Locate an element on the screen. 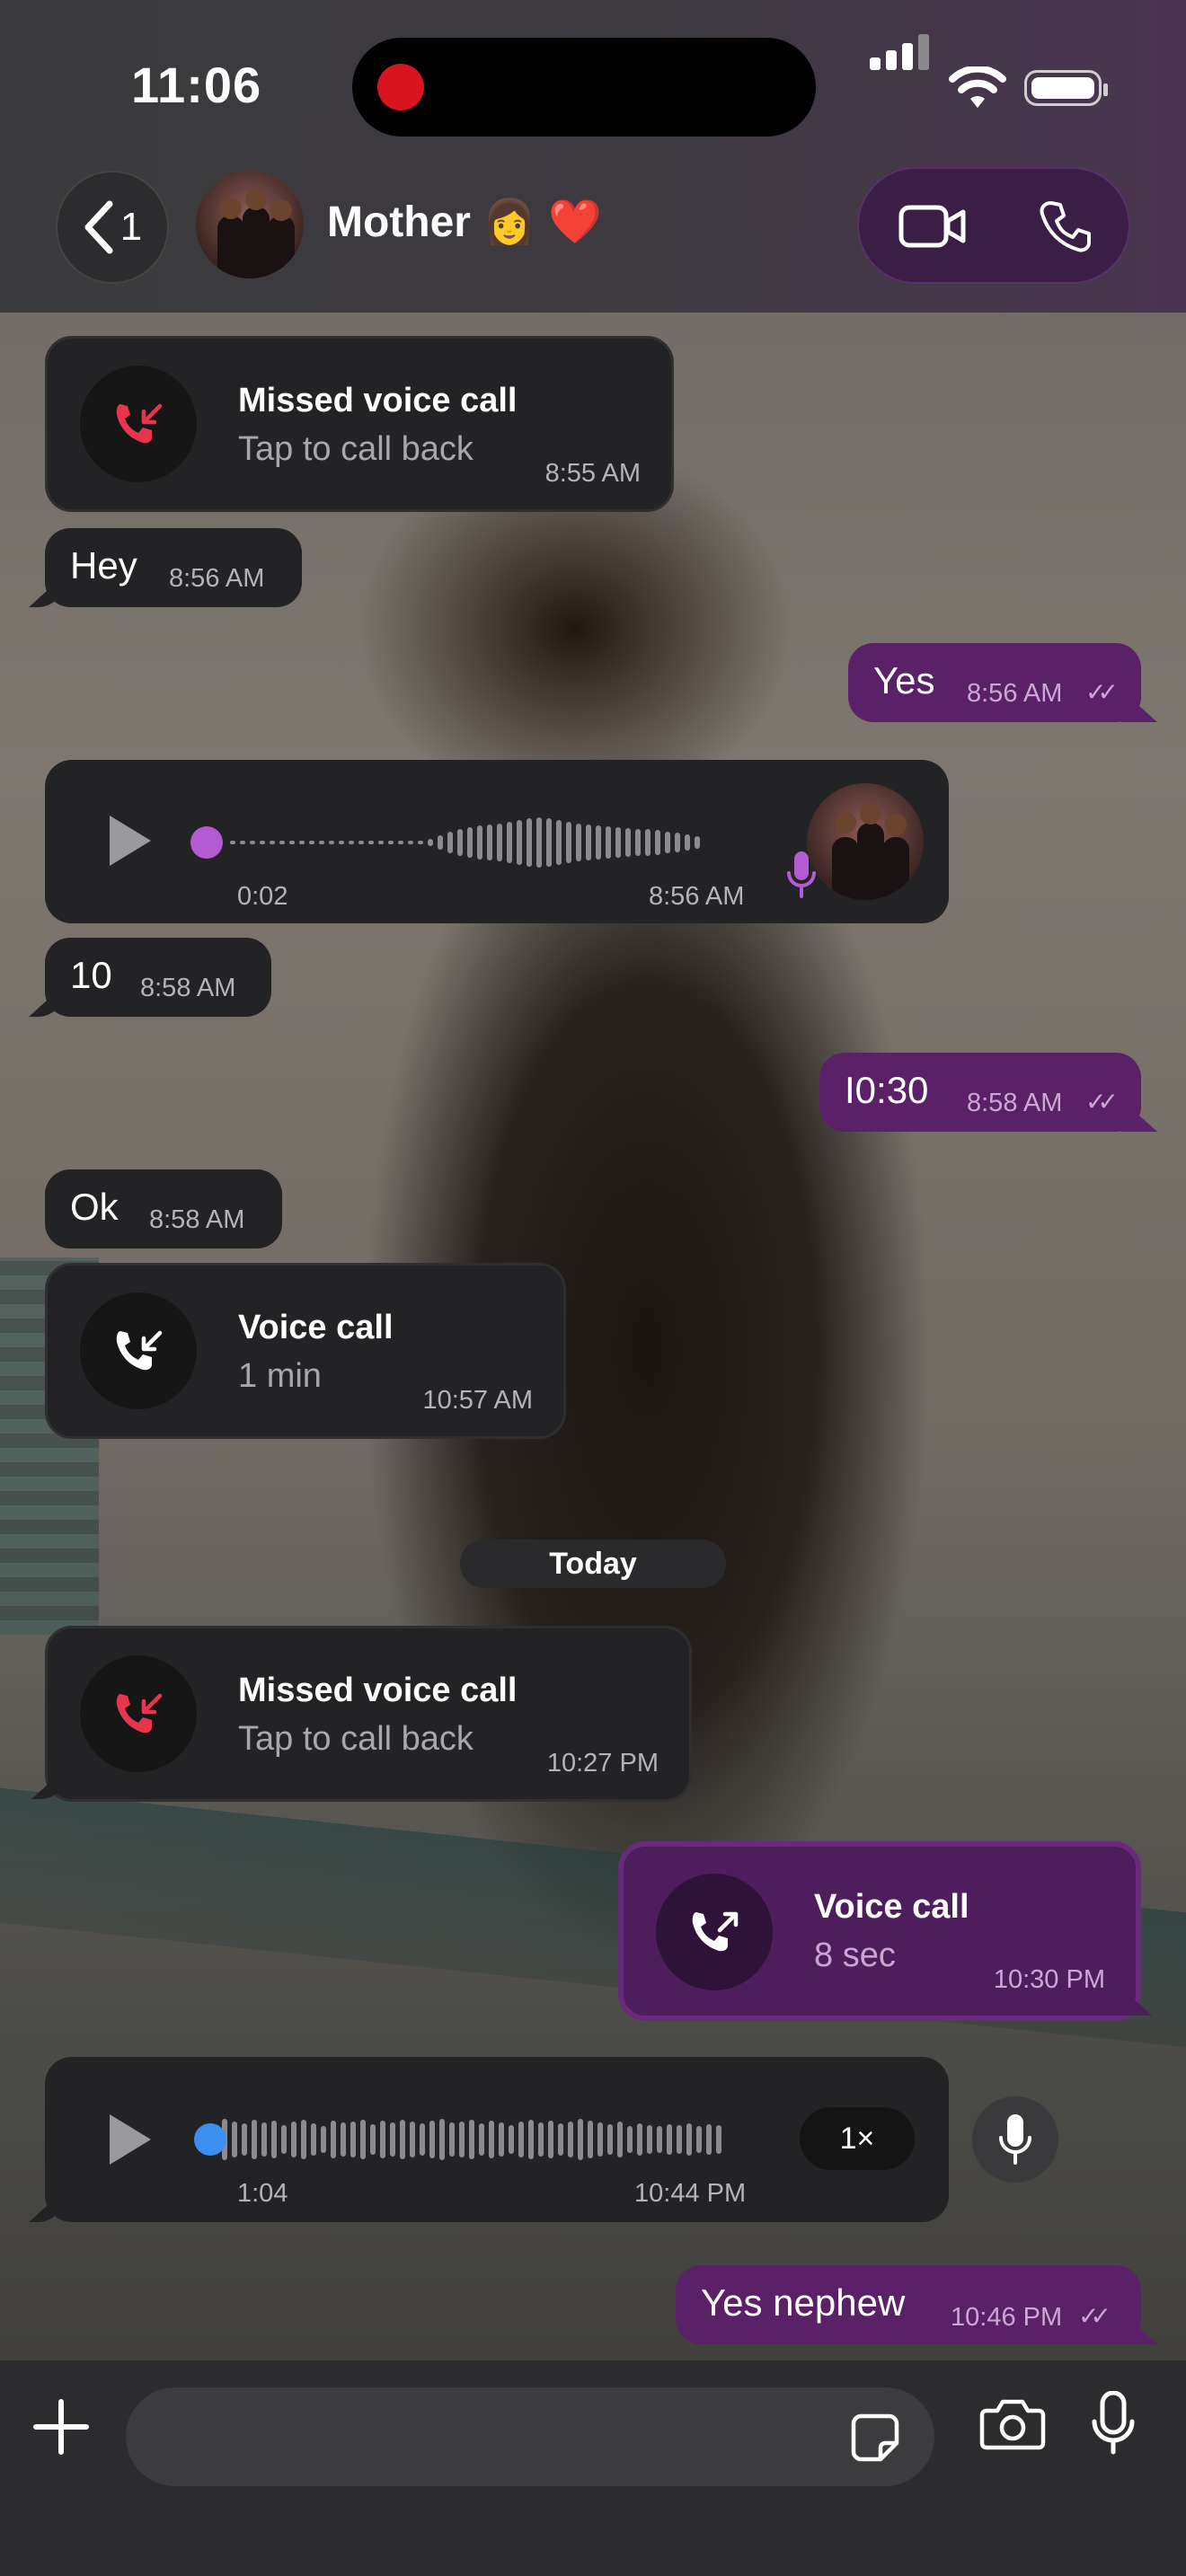 The image size is (1186, 2576). playback-speed-button: 1× is located at coordinates (857, 2138).